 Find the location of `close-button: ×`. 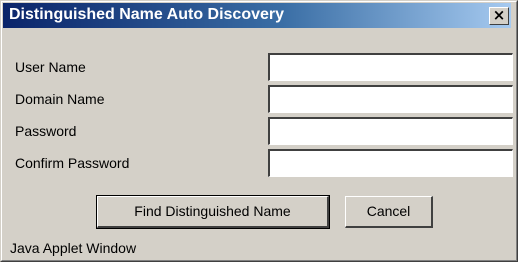

close-button: × is located at coordinates (499, 16).